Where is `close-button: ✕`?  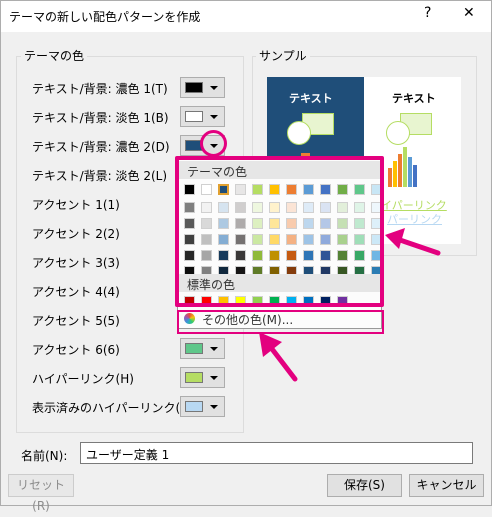
close-button: ✕ is located at coordinates (469, 13).